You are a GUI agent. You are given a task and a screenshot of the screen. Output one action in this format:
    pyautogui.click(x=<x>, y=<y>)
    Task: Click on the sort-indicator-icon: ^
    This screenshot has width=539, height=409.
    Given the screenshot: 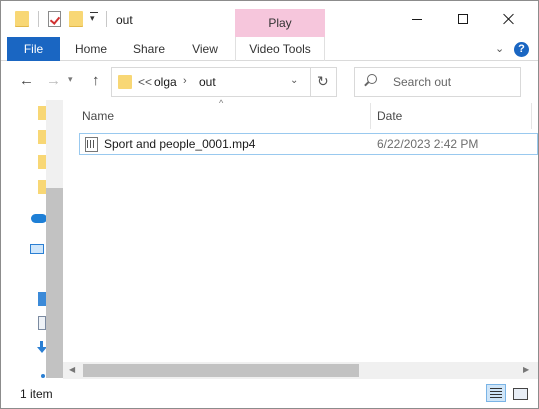 What is the action you would take?
    pyautogui.click(x=221, y=103)
    